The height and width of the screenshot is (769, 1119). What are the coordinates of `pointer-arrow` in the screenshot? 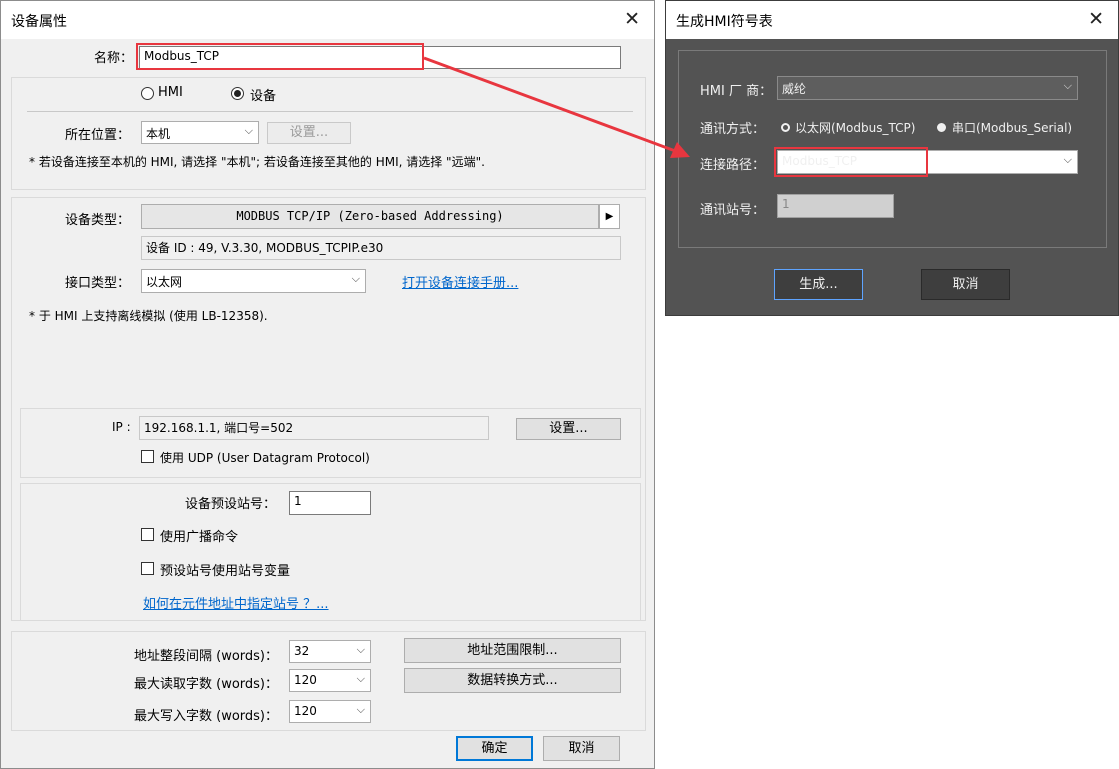 It's located at (556, 107).